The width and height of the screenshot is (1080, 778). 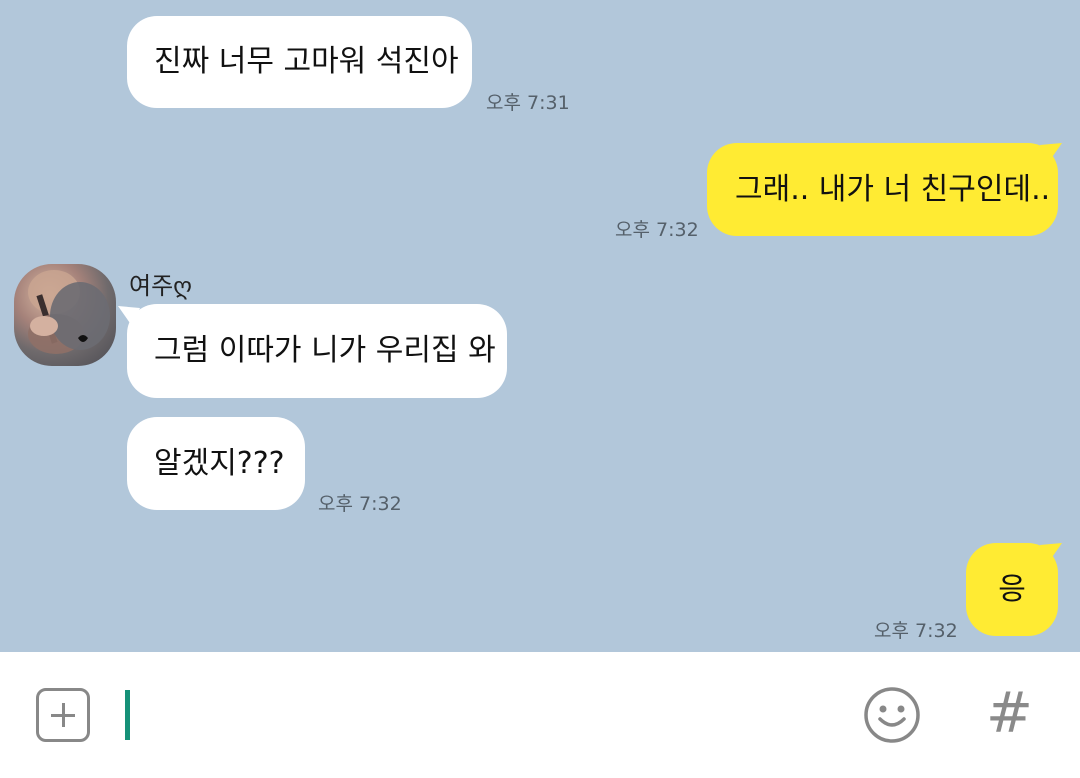 What do you see at coordinates (127, 715) in the screenshot?
I see `text-cursor` at bounding box center [127, 715].